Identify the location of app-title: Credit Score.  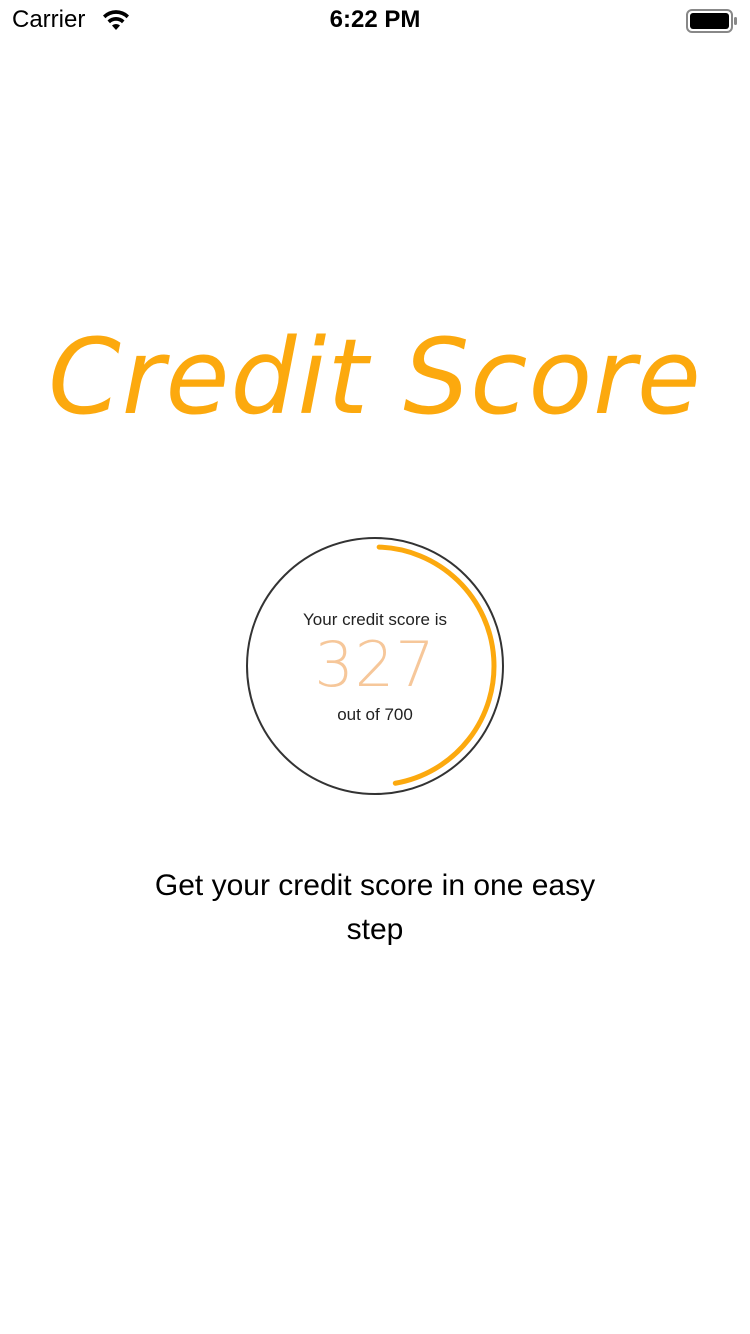
(375, 377).